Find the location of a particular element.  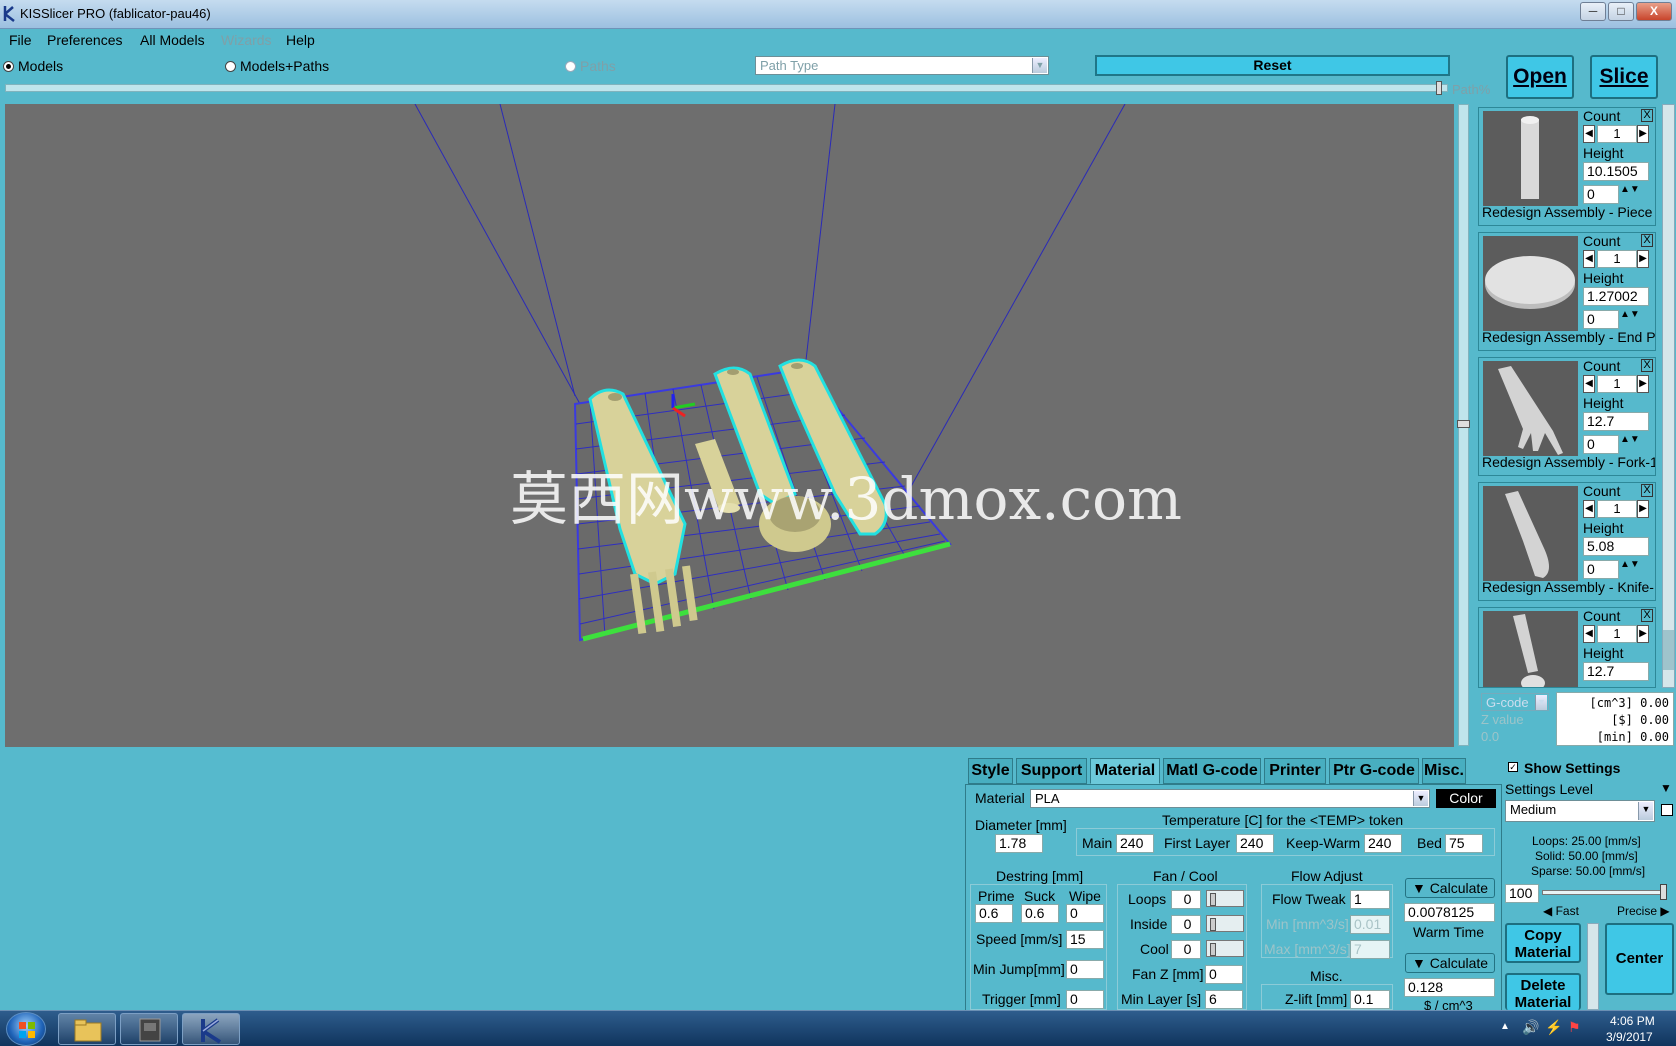

wipe-input: 0 is located at coordinates (1085, 913).